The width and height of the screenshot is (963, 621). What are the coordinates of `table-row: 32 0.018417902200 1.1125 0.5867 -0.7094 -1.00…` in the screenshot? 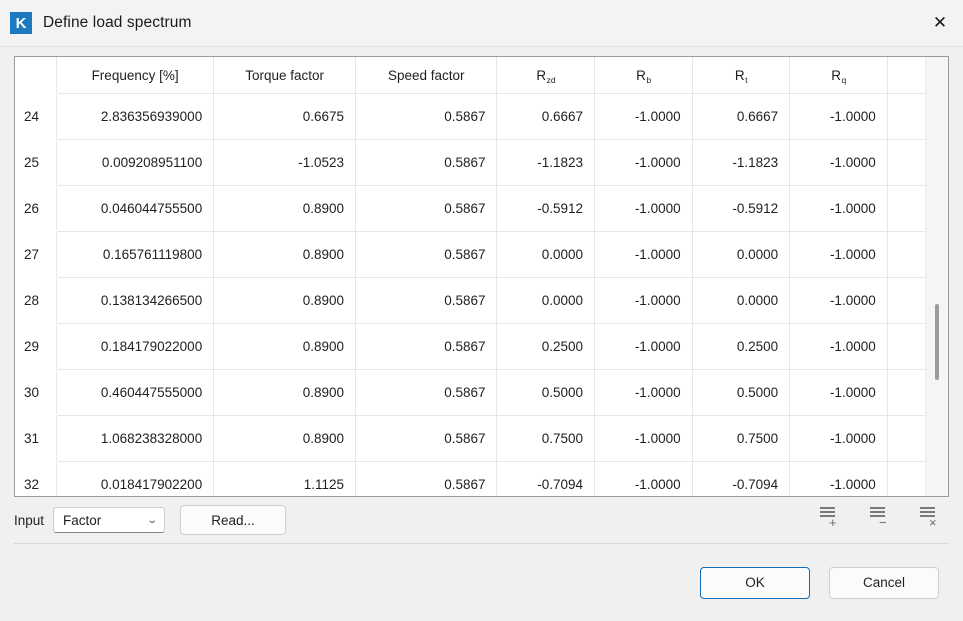 It's located at (470, 478).